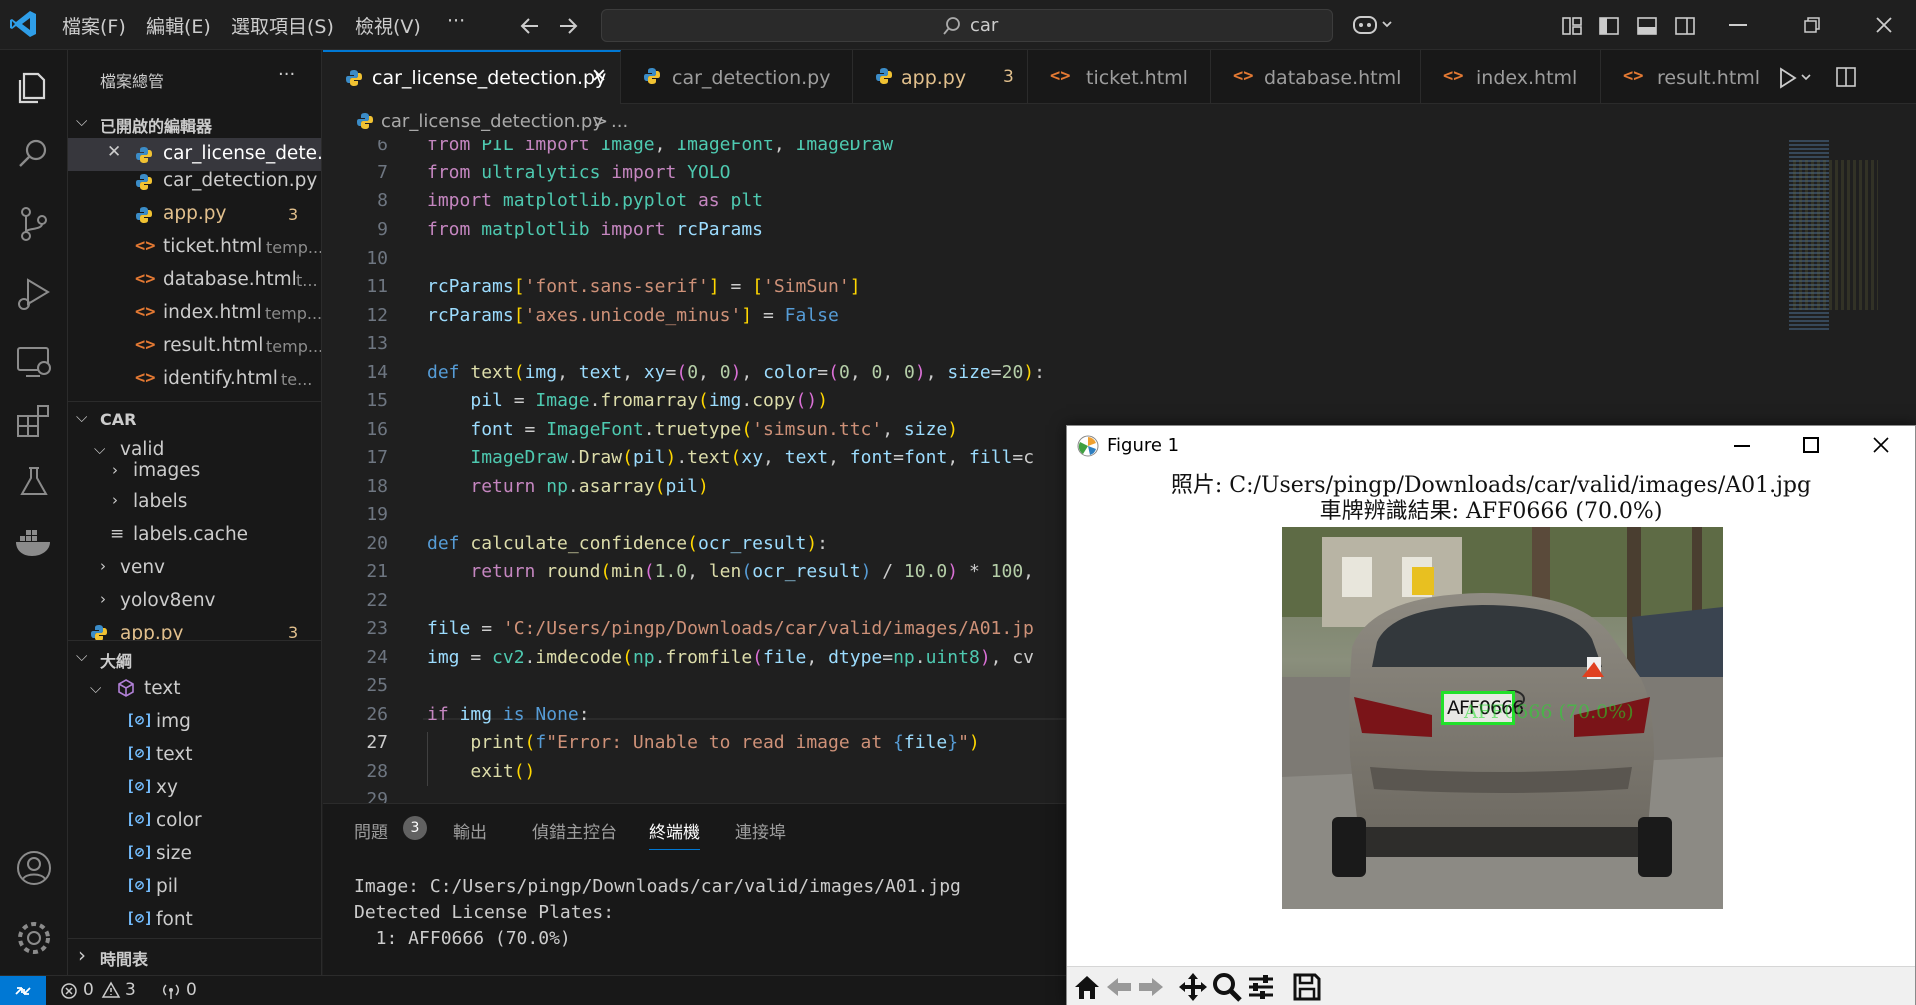  Describe the element at coordinates (1373, 25) in the screenshot. I see `copilot-icon` at that location.